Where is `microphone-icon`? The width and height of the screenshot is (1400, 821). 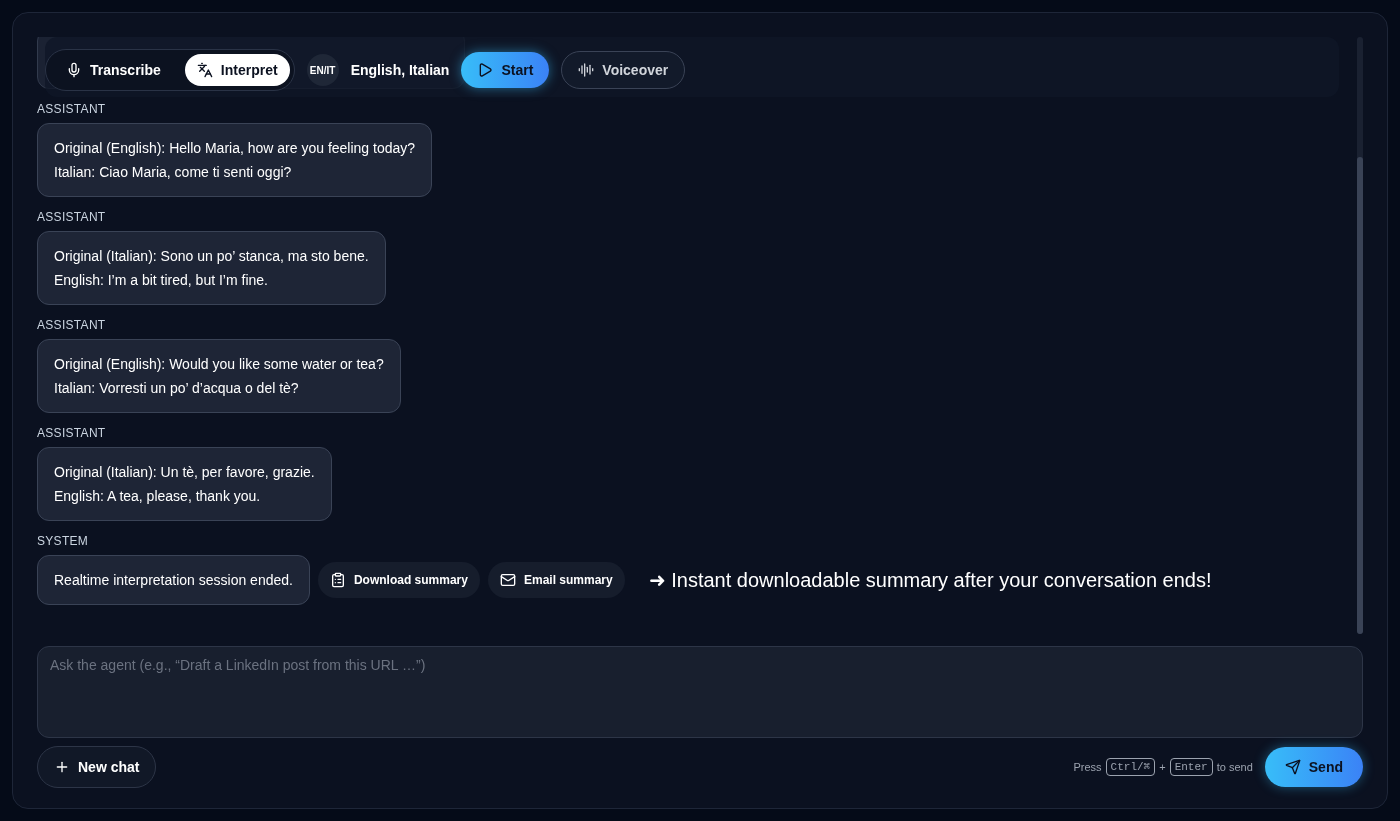 microphone-icon is located at coordinates (74, 70).